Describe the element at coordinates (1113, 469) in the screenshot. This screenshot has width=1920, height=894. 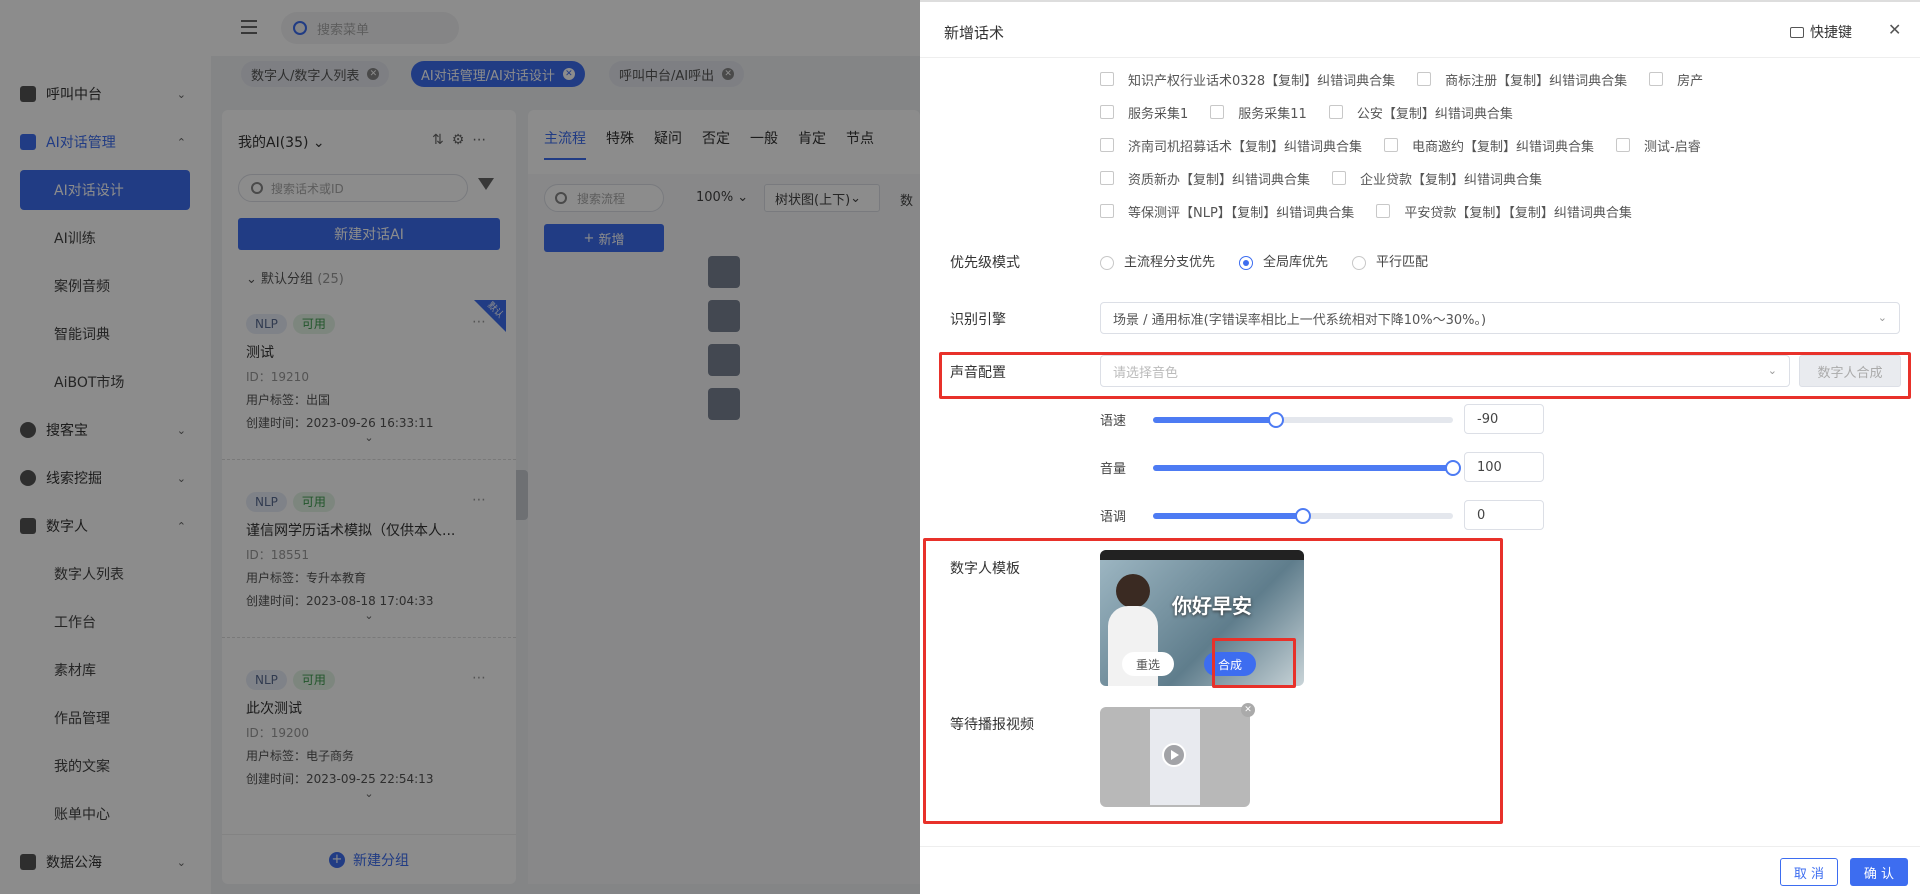
I see `volume-label: 音量` at that location.